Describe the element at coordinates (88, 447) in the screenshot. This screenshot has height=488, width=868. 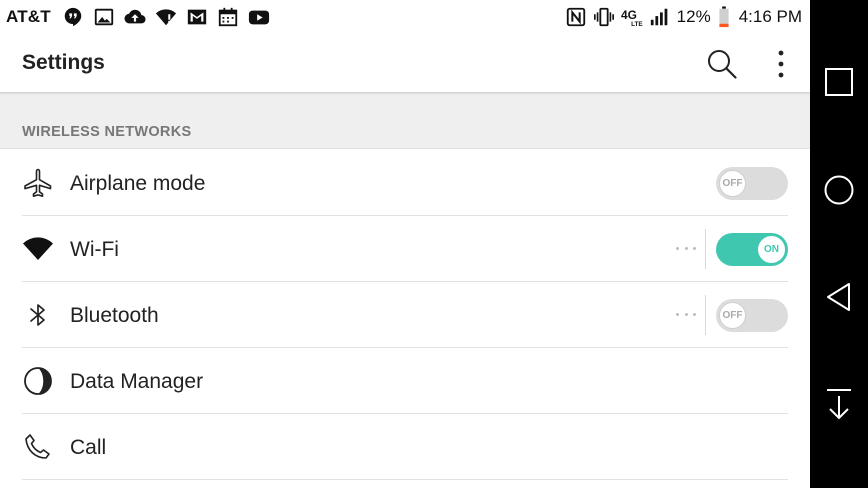
I see `list-item-label: Call` at that location.